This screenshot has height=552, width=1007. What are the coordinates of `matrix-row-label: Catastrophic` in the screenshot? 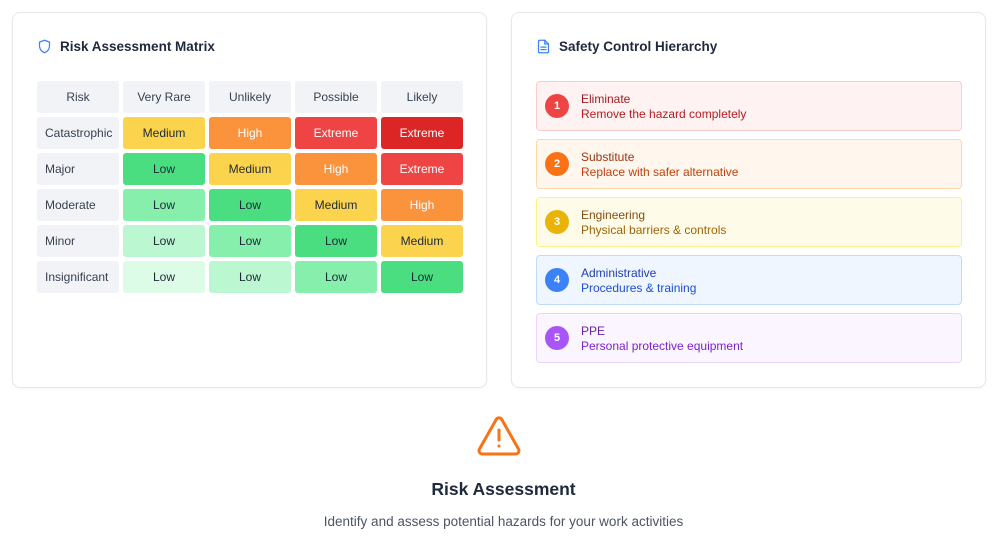 It's located at (78, 133).